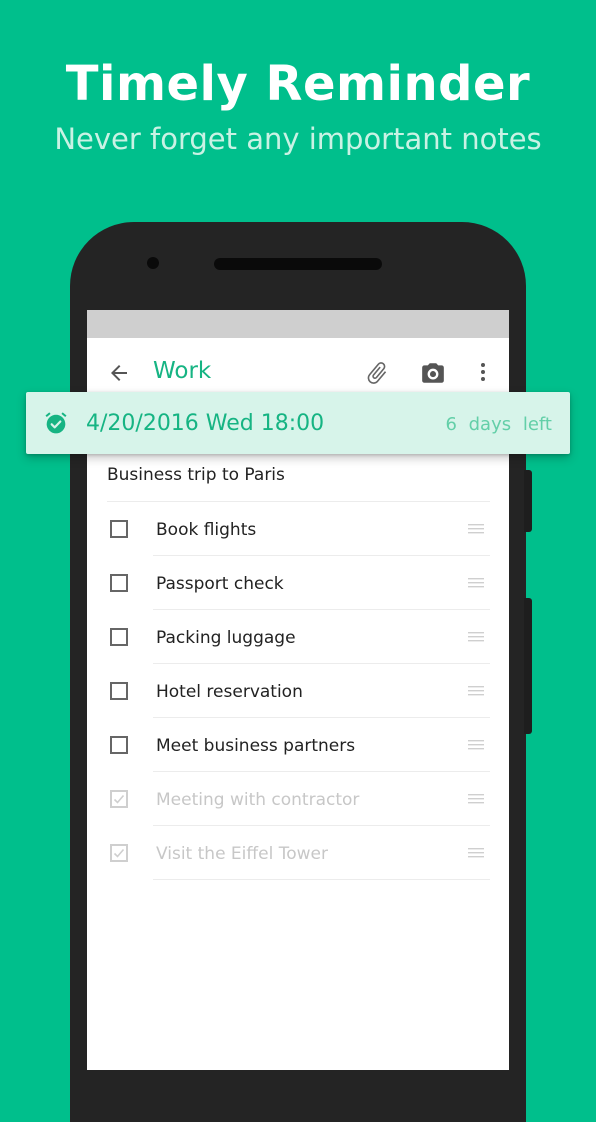 The image size is (596, 1122). I want to click on list-item-label: Meet business partners, so click(255, 746).